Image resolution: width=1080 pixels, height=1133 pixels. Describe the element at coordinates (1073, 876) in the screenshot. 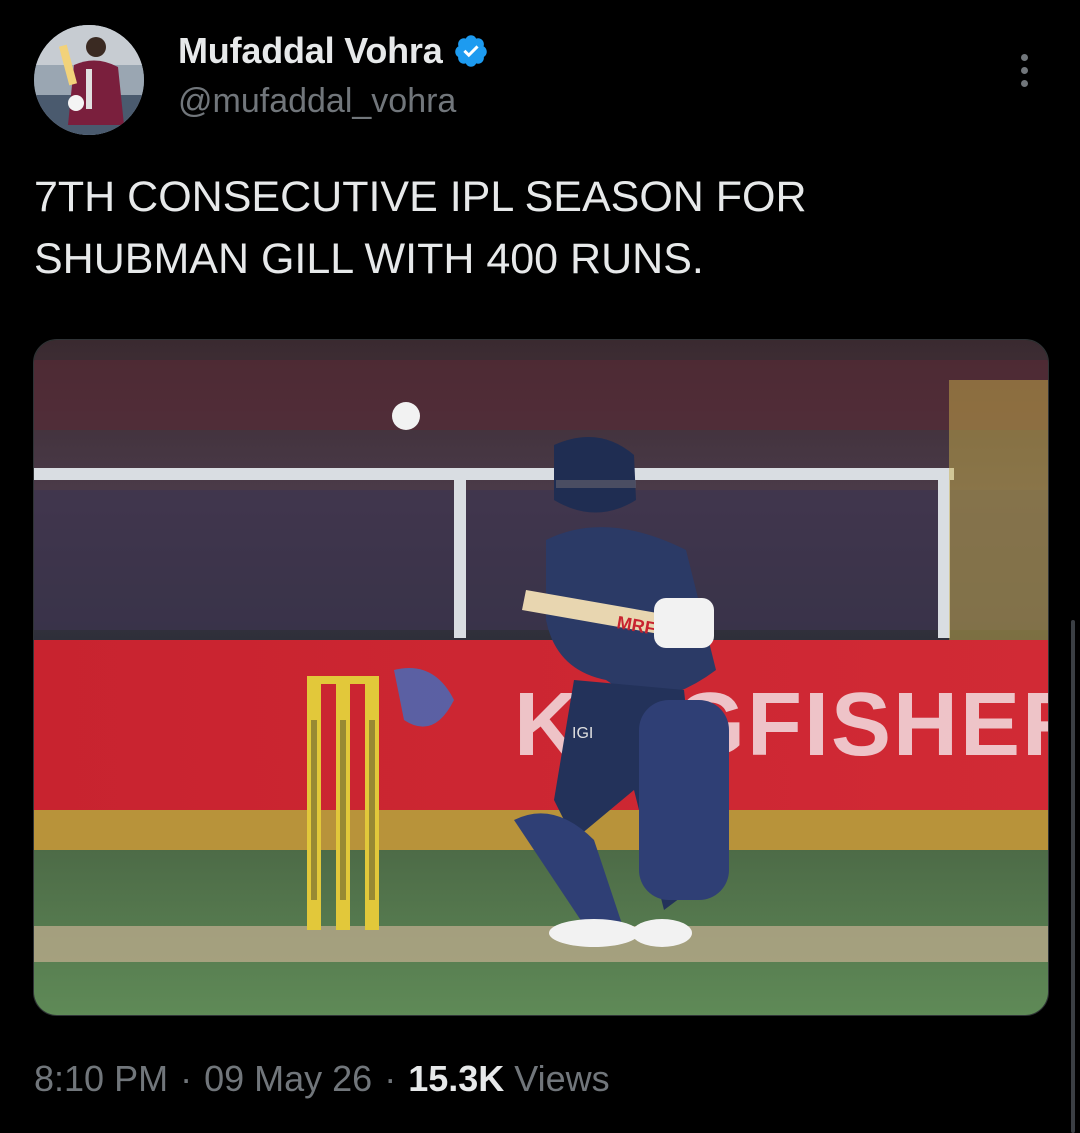

I see `scrollbar` at that location.